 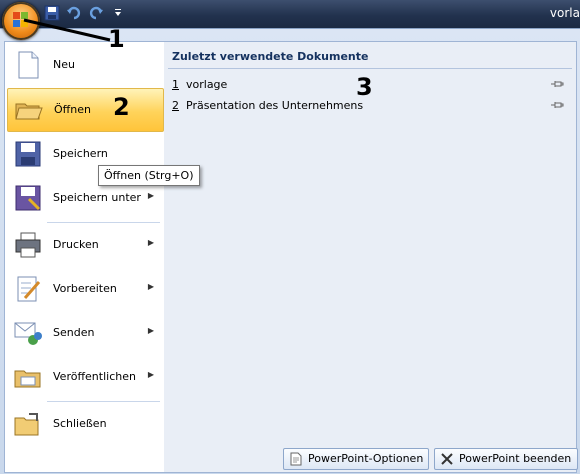 I want to click on exit-button-label: PowerPoint beenden, so click(x=515, y=458).